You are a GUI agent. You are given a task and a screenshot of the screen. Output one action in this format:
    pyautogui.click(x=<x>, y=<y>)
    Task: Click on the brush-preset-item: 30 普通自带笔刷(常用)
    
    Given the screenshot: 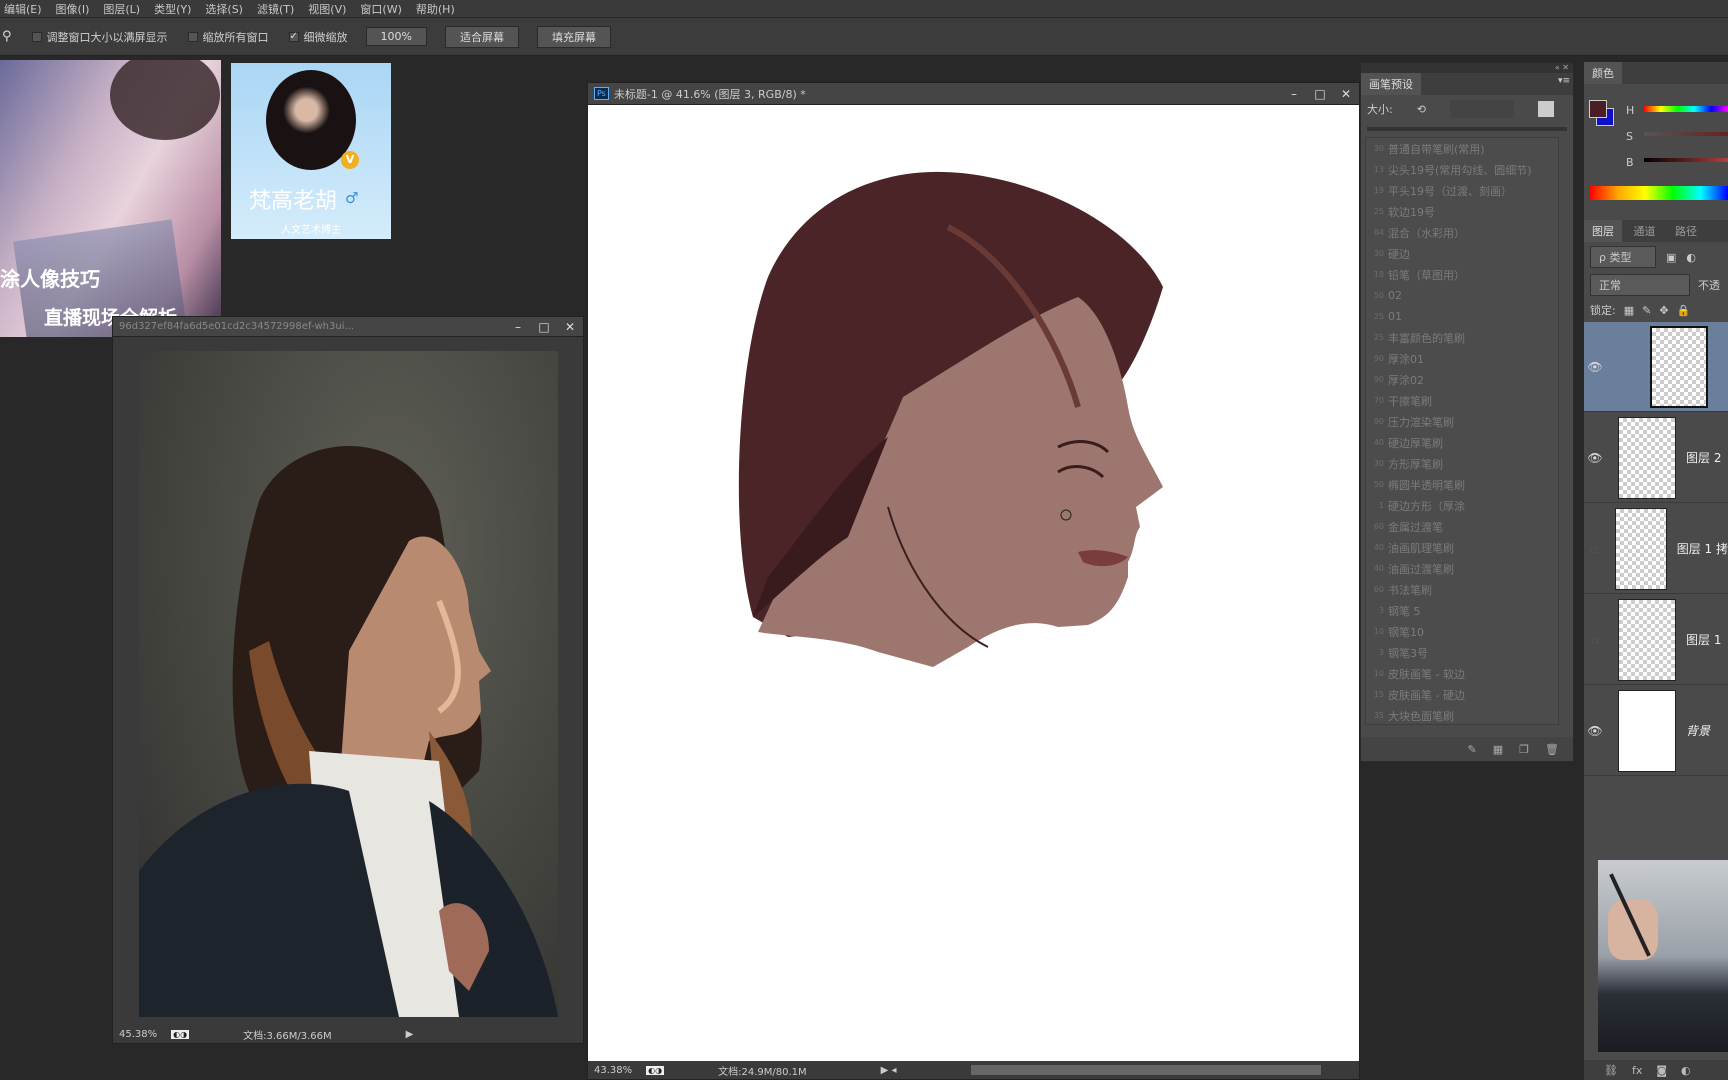 What is the action you would take?
    pyautogui.click(x=1462, y=148)
    